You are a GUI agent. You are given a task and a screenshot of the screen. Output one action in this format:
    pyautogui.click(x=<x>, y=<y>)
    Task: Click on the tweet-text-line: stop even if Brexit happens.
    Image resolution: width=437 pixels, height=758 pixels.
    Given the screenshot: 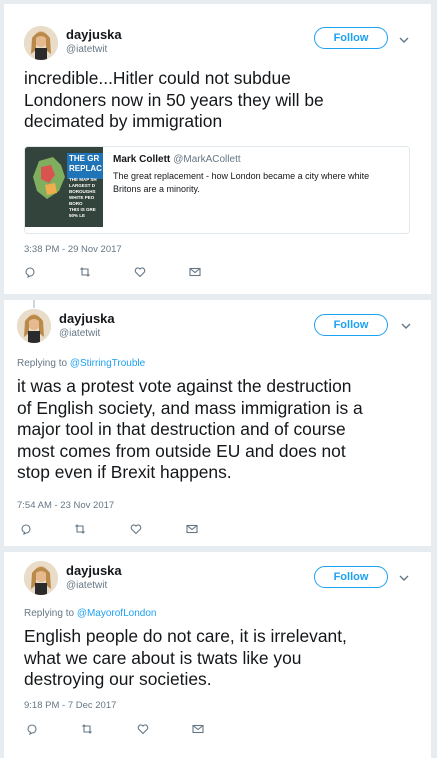 What is the action you would take?
    pyautogui.click(x=124, y=472)
    